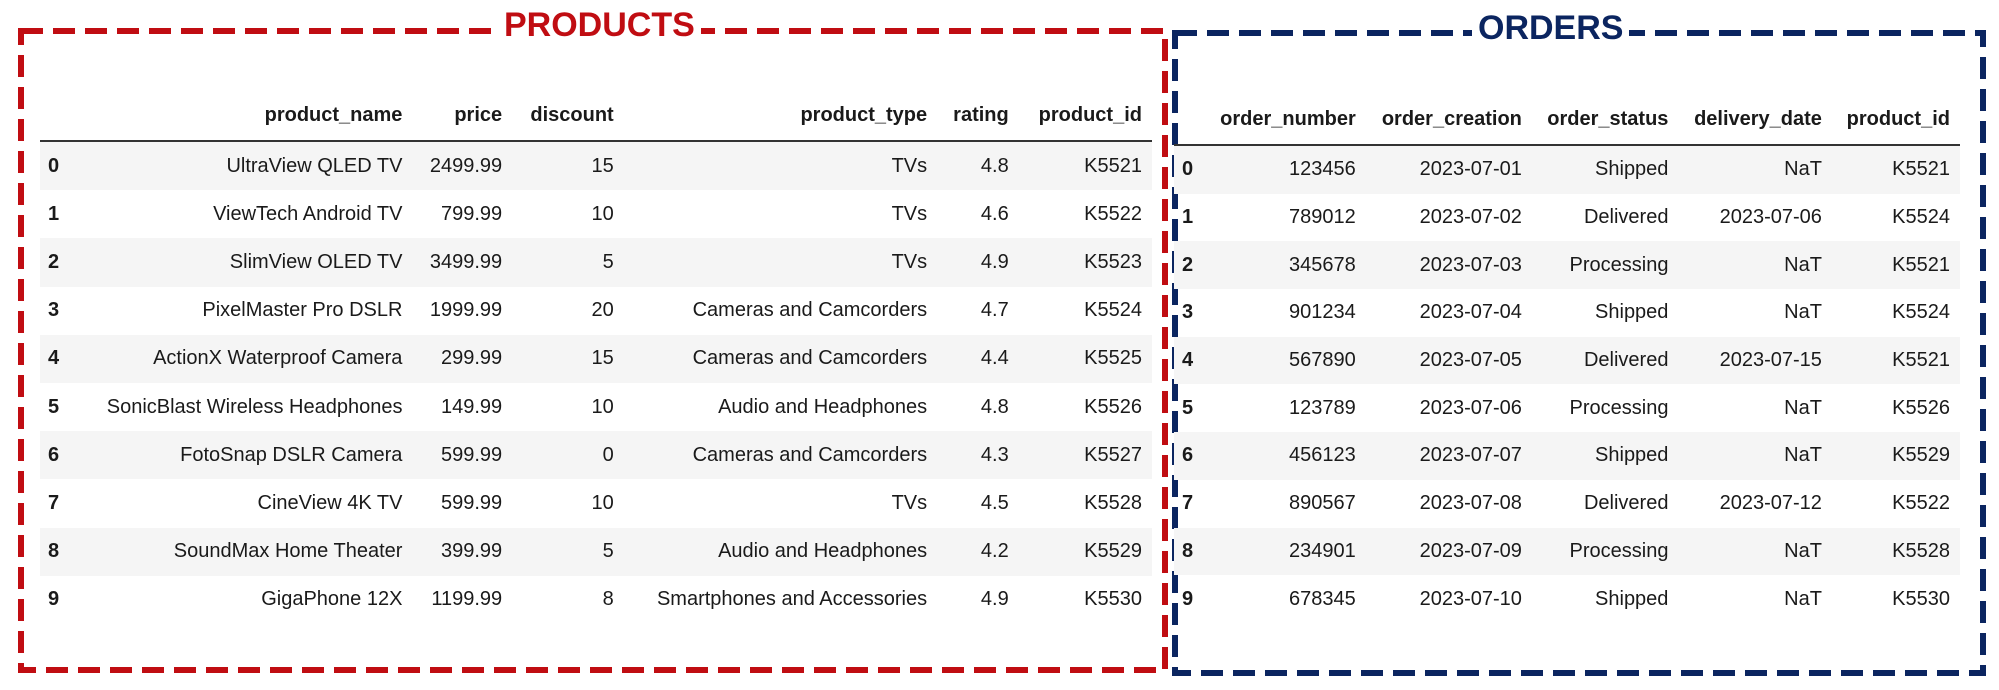 Image resolution: width=1999 pixels, height=690 pixels. I want to click on cell-product-id: K5529, so click(1113, 551).